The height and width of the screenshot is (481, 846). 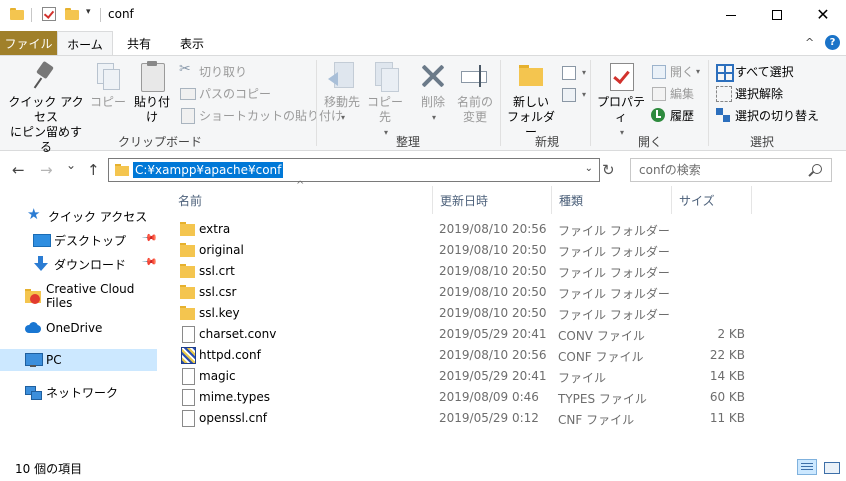 I want to click on copy-to-button: コピー先 ▾, so click(x=385, y=100).